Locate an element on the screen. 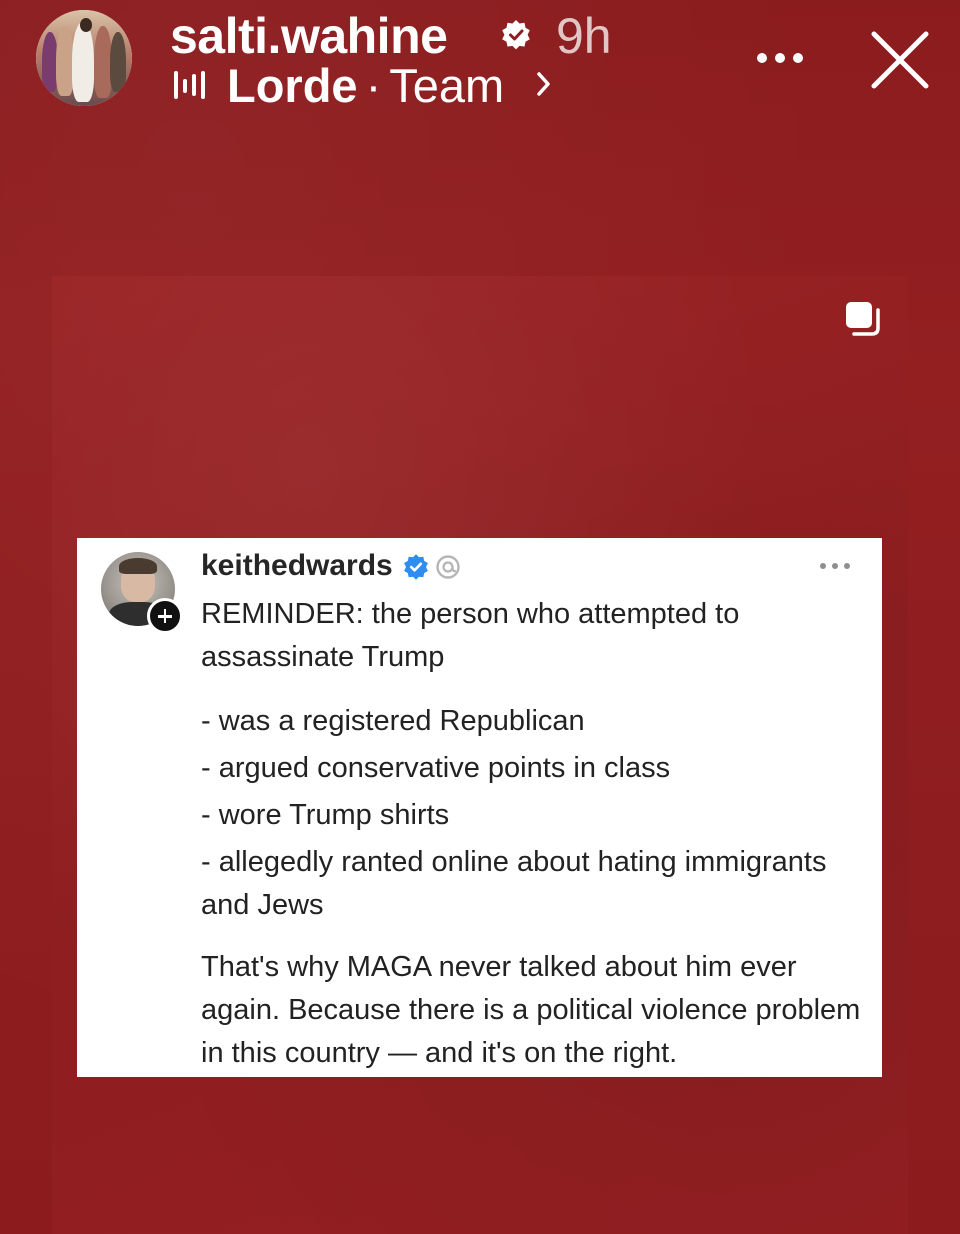 This screenshot has height=1234, width=960. avatar is located at coordinates (84, 58).